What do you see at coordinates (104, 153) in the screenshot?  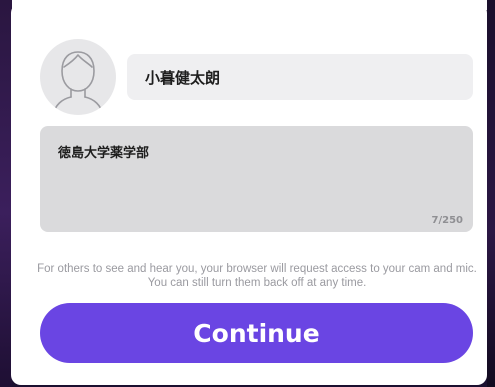 I see `bio-textarea-value: 徳島大学薬学部` at bounding box center [104, 153].